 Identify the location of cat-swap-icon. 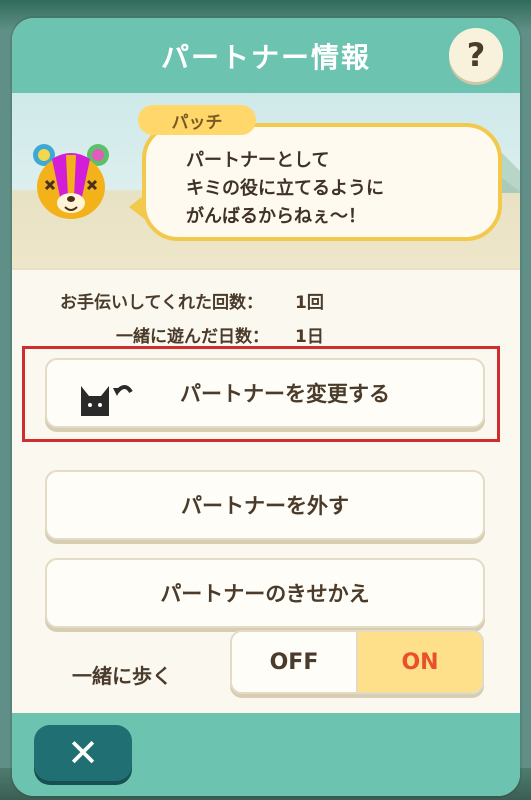
(107, 400).